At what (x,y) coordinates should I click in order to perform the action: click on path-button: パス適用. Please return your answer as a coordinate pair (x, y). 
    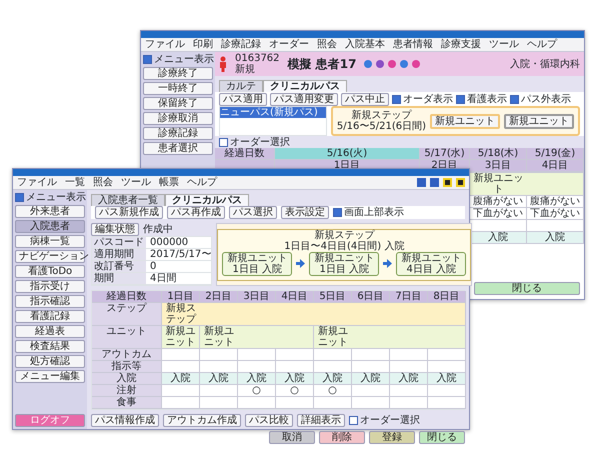
    Looking at the image, I should click on (243, 99).